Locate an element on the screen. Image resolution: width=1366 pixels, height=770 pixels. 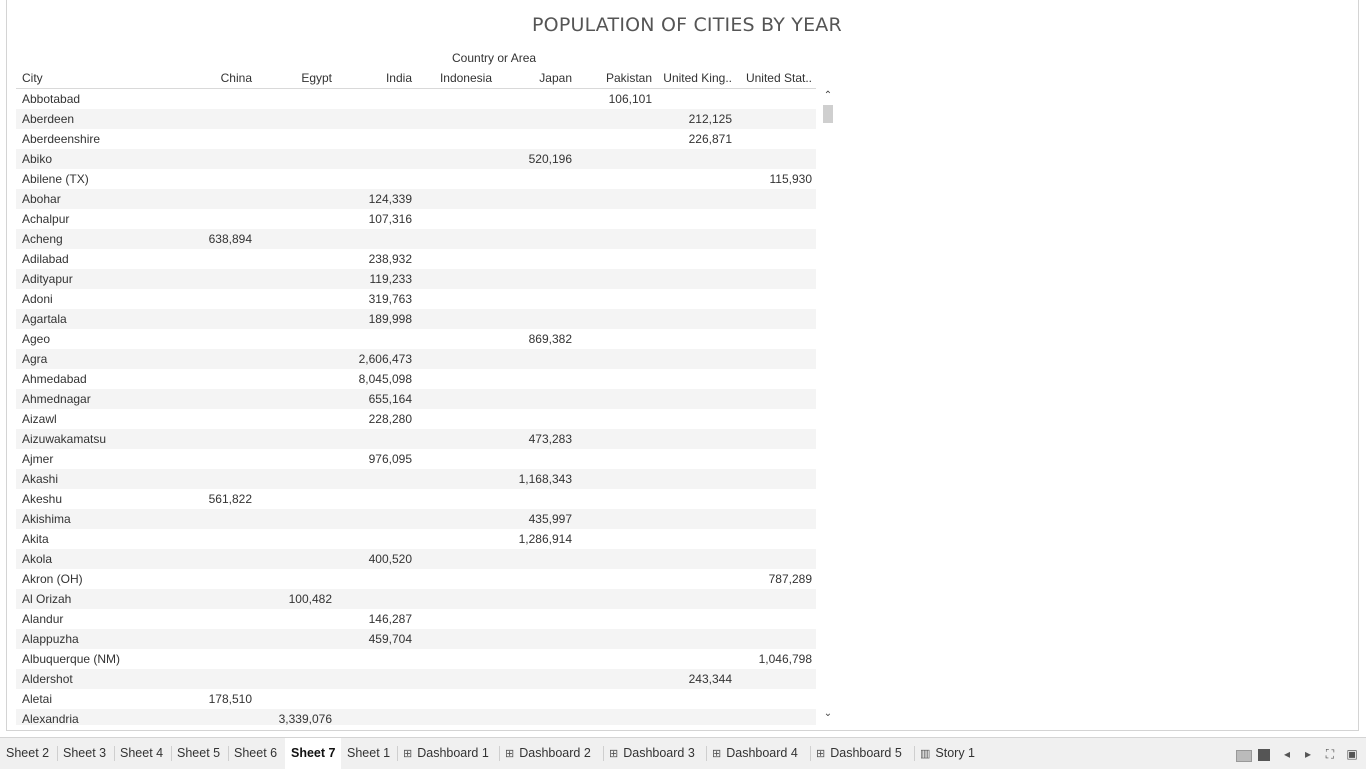
table-row: Ageo 869,382 is located at coordinates (416, 339).